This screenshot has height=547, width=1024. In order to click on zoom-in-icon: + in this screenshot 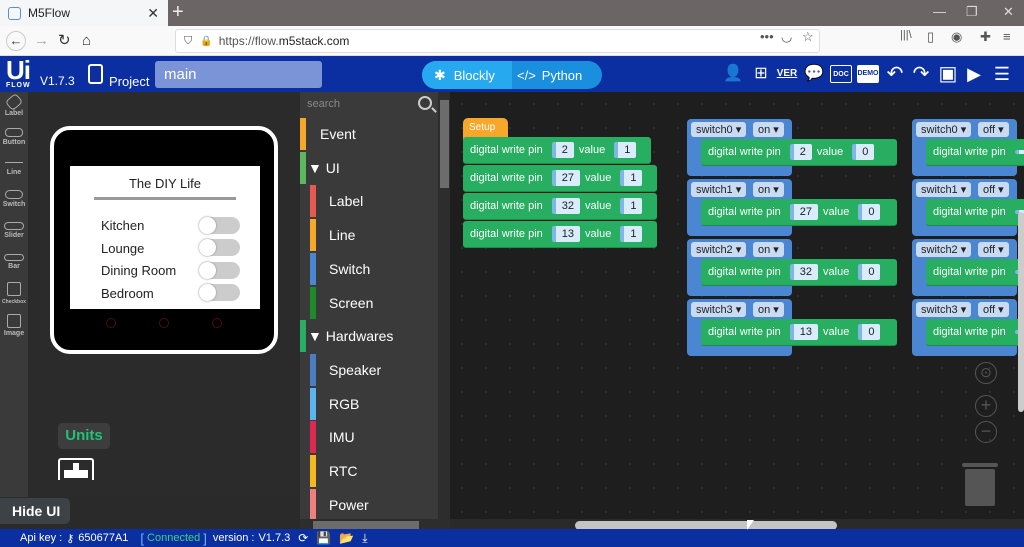, I will do `click(986, 406)`.